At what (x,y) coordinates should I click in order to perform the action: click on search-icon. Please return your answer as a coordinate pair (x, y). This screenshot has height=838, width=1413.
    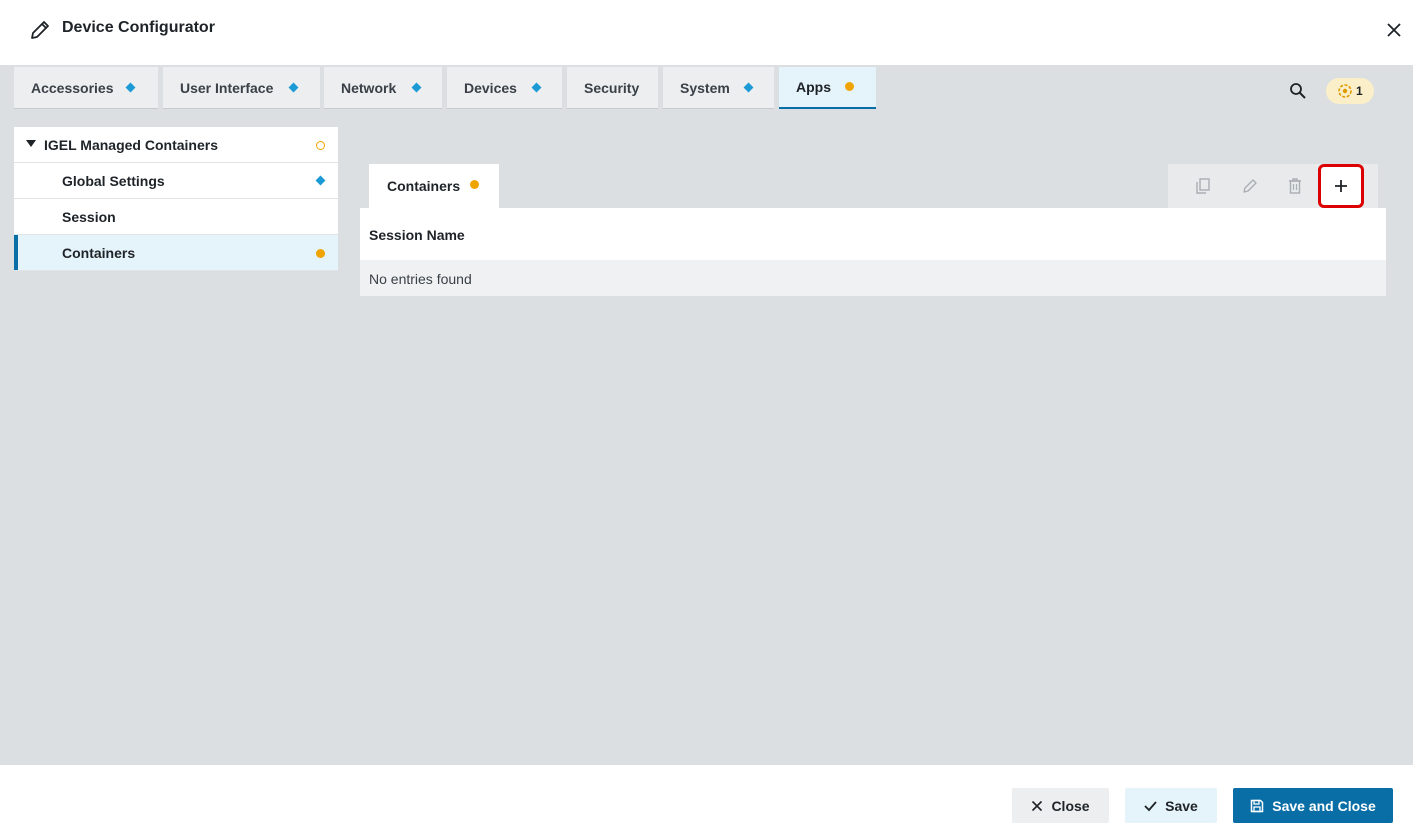
    Looking at the image, I should click on (1298, 91).